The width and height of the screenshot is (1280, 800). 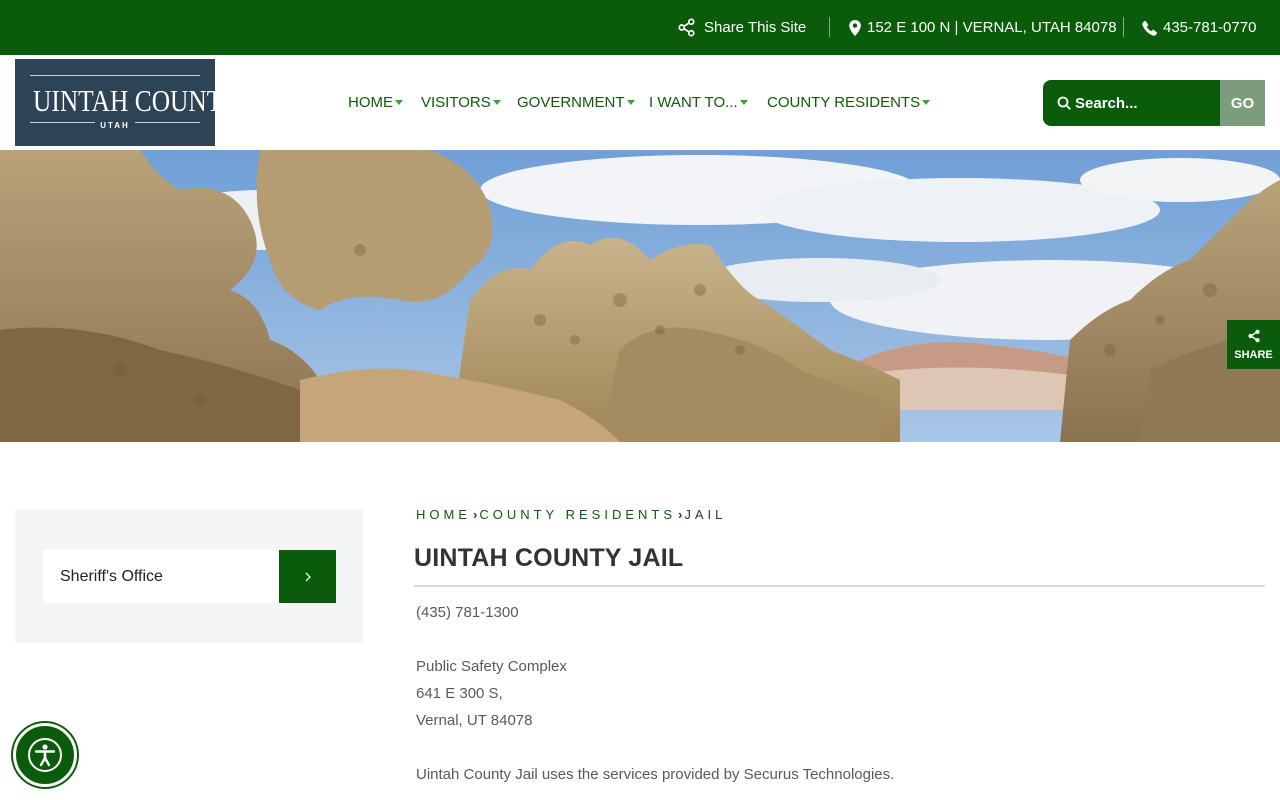 I want to click on breadcrumb: HOME › COUNTY RESIDENTS › JAIL, so click(x=571, y=514).